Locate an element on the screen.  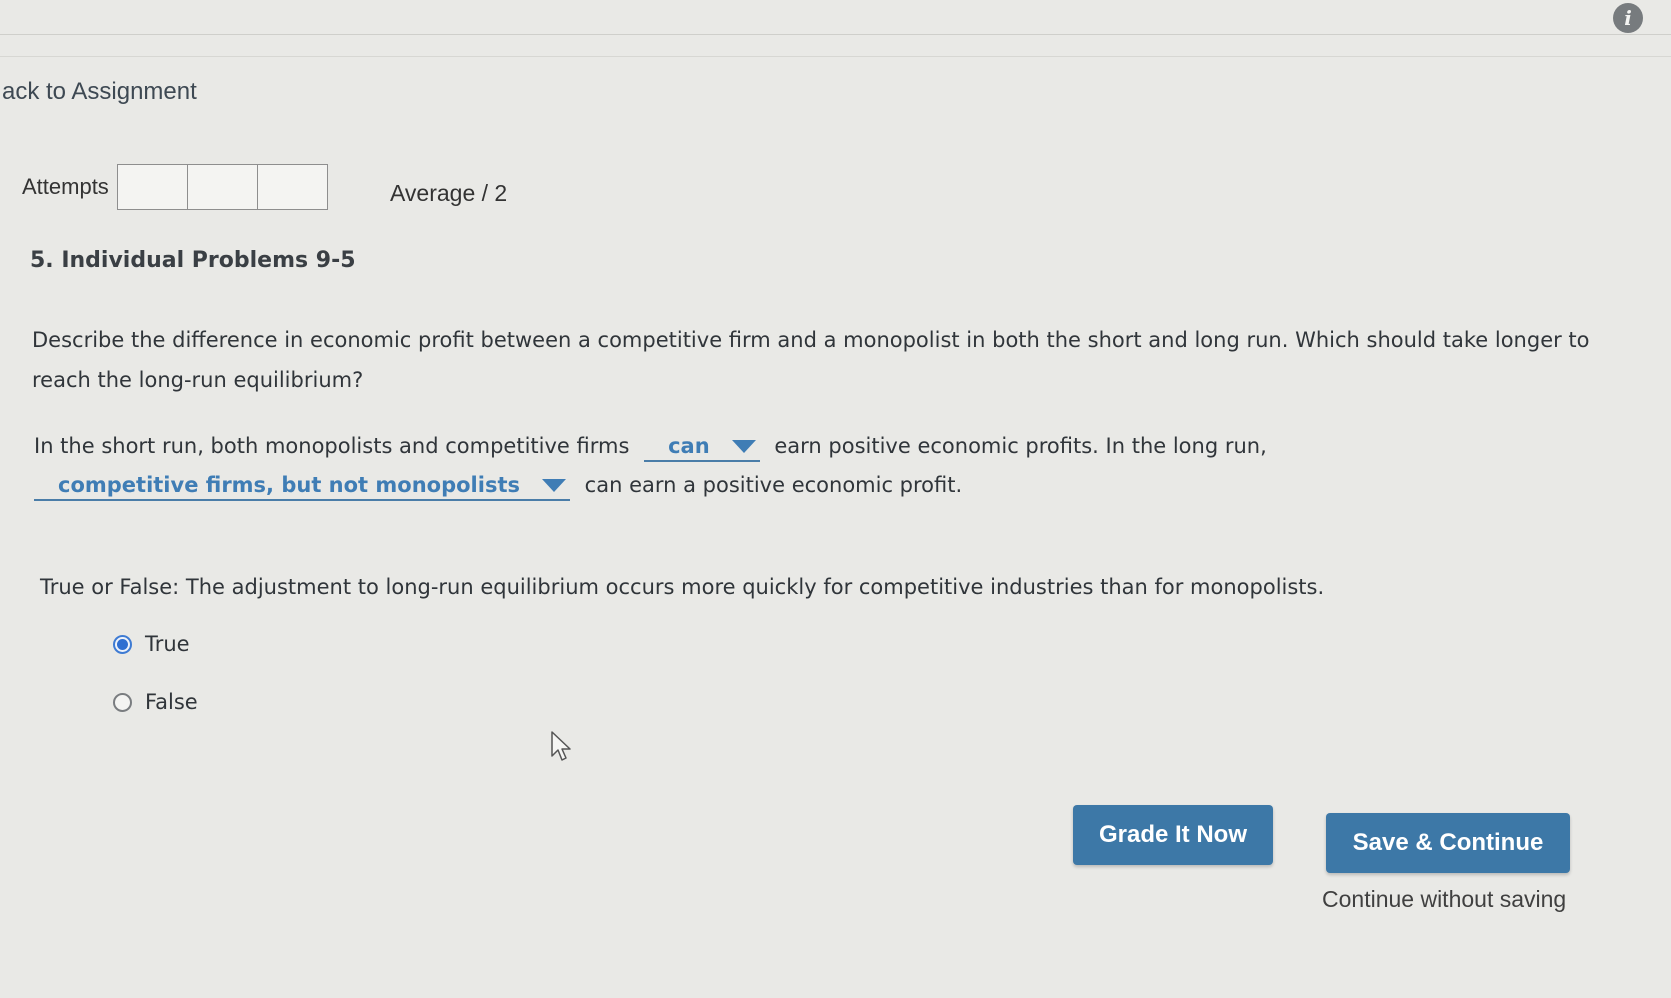
attempts-section: Attempts is located at coordinates (175, 187).